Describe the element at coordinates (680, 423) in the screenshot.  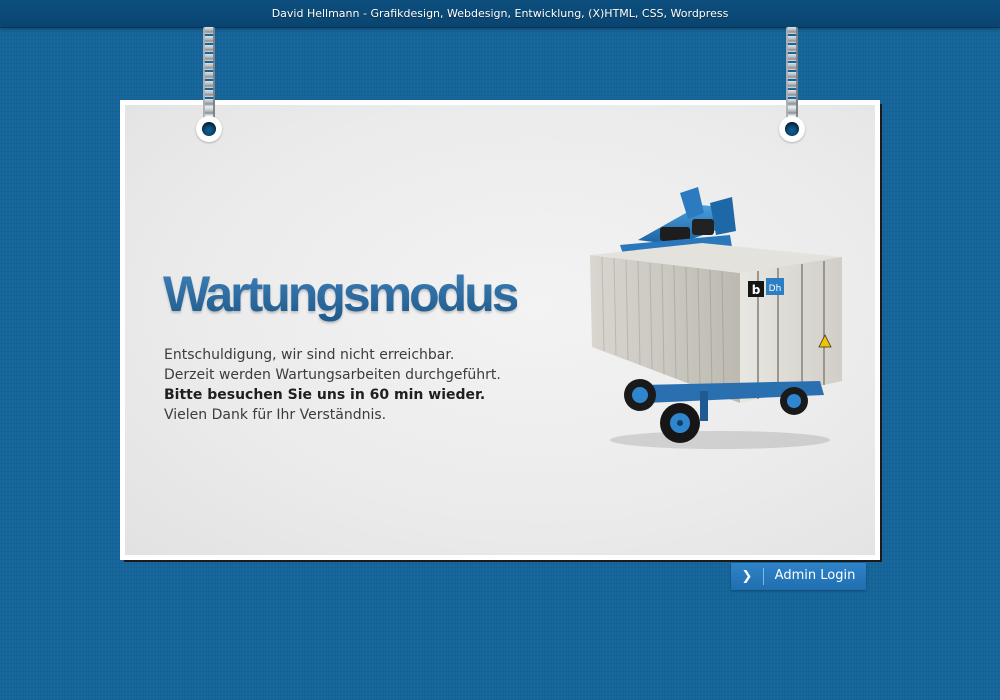
I see `wheel-front-right` at that location.